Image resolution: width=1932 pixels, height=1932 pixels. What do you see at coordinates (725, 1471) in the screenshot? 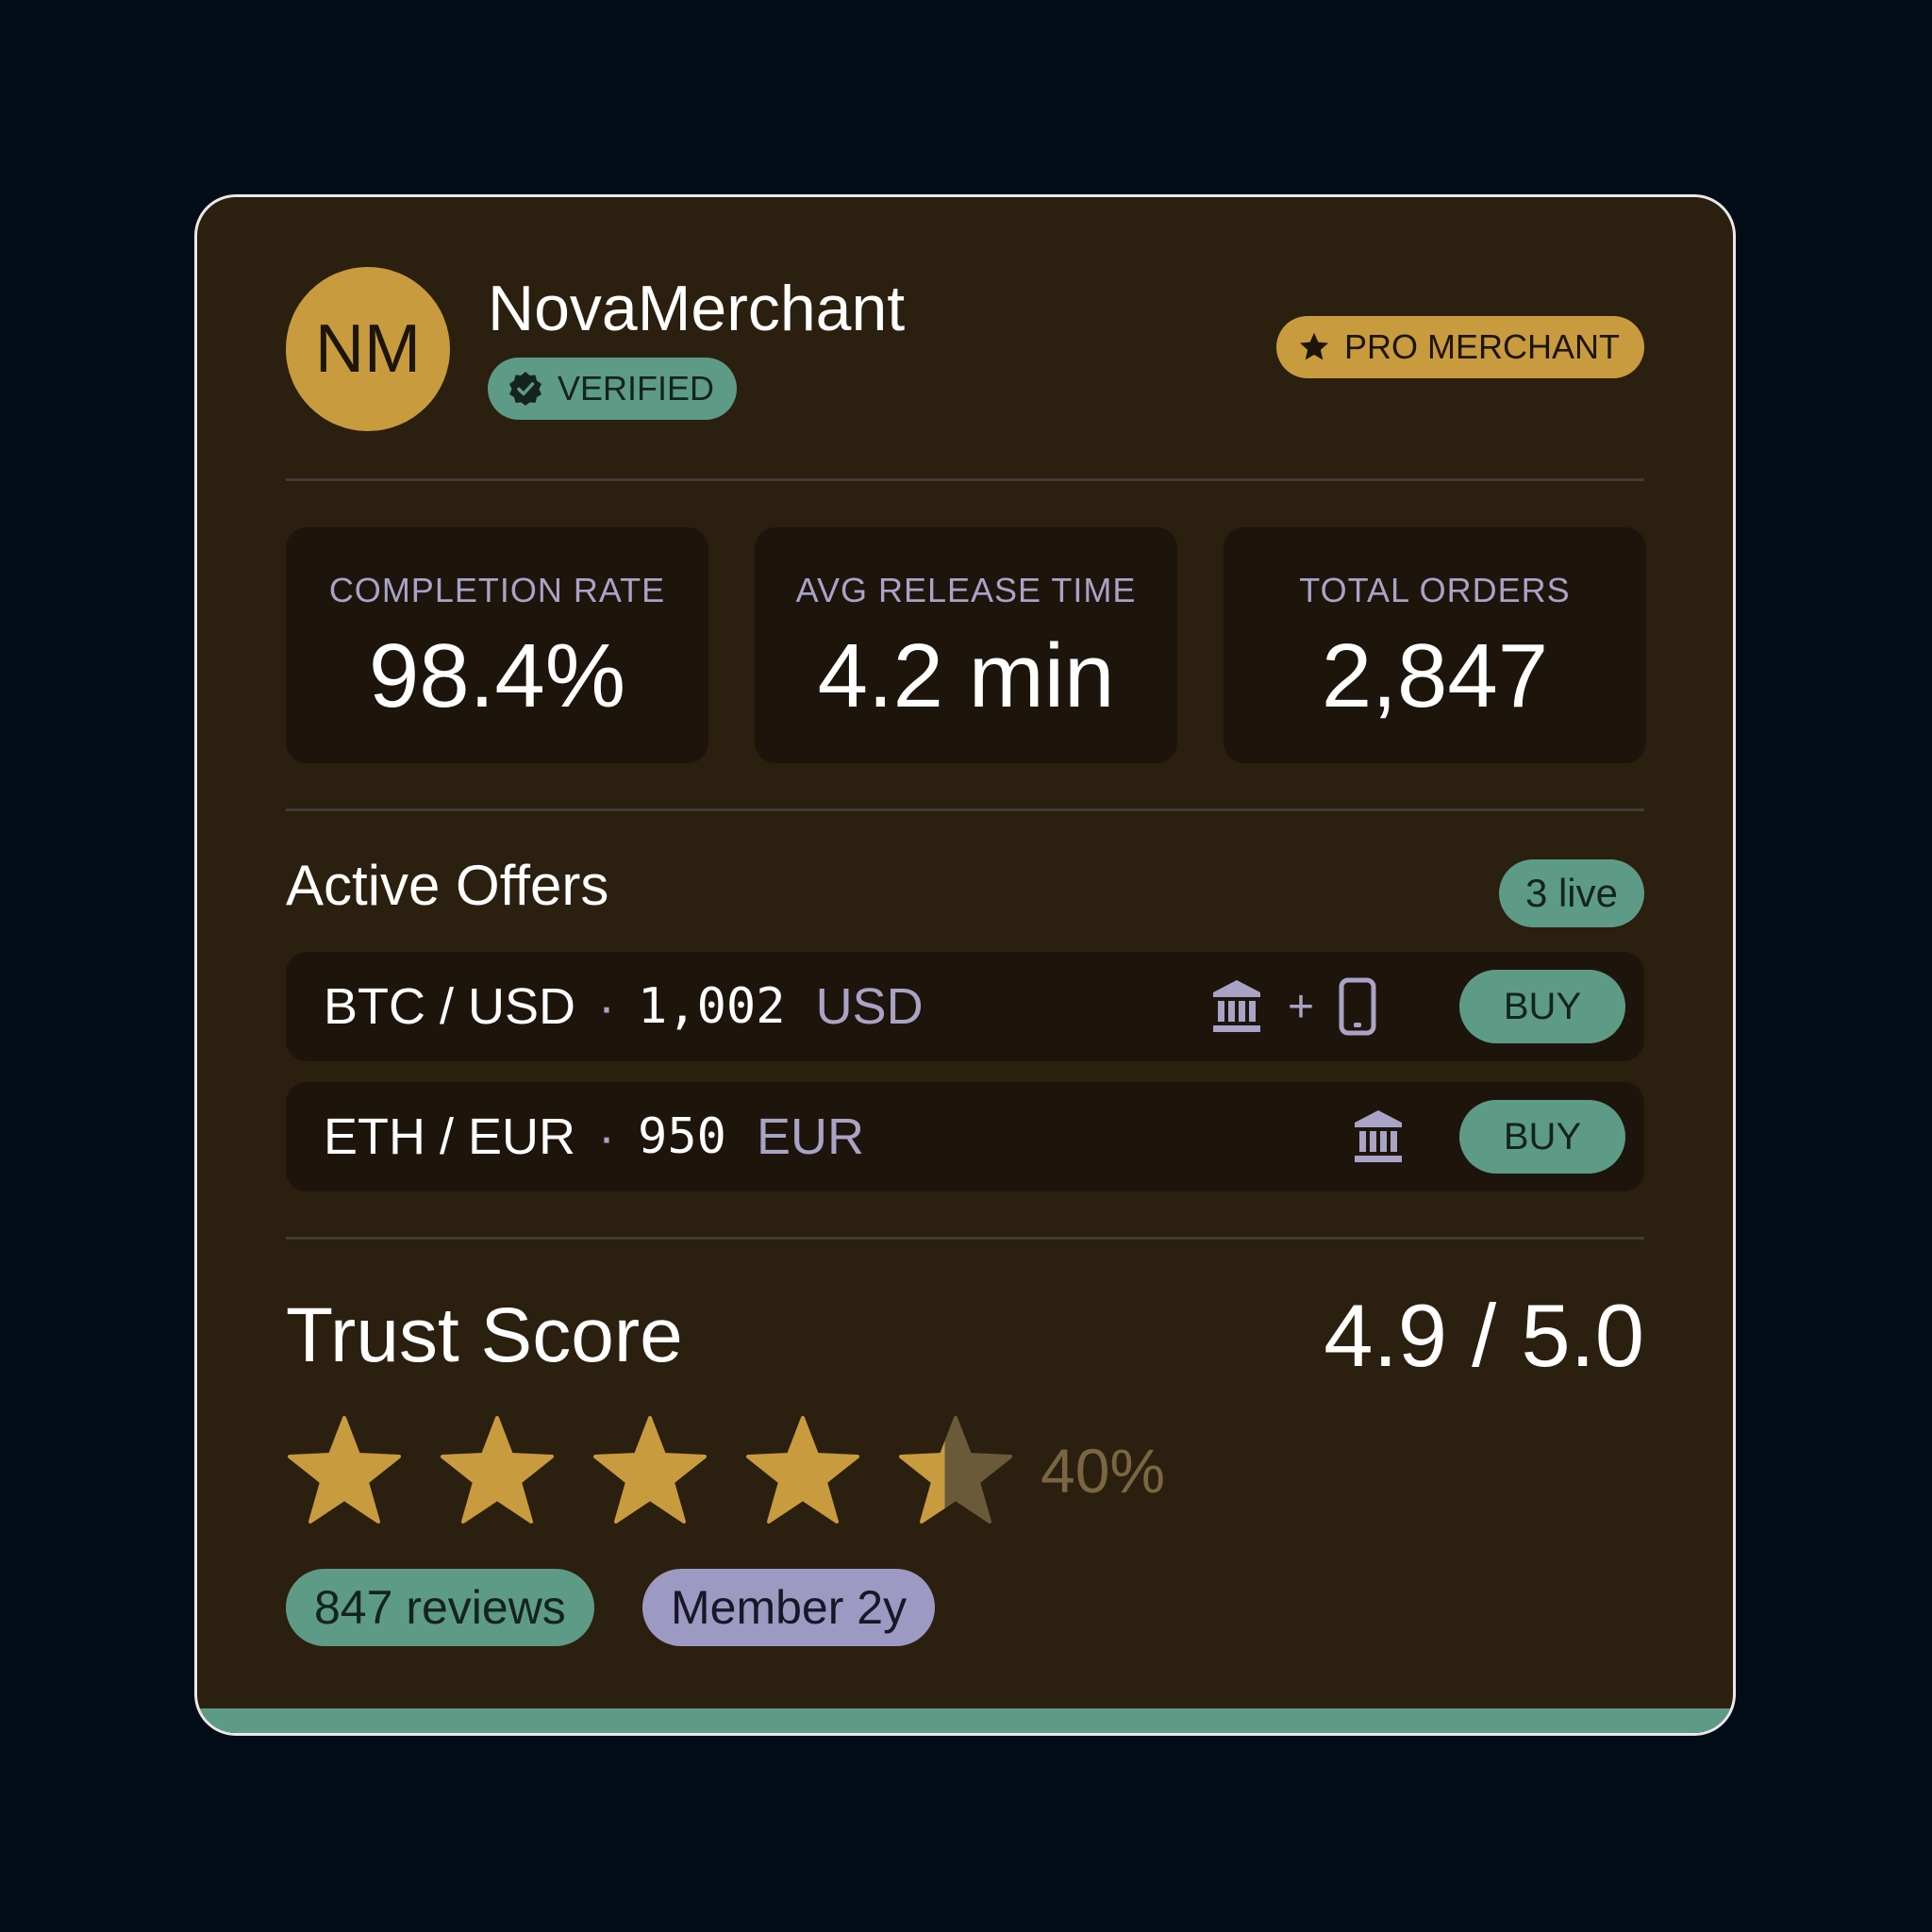
I see `star-rating: 40%` at bounding box center [725, 1471].